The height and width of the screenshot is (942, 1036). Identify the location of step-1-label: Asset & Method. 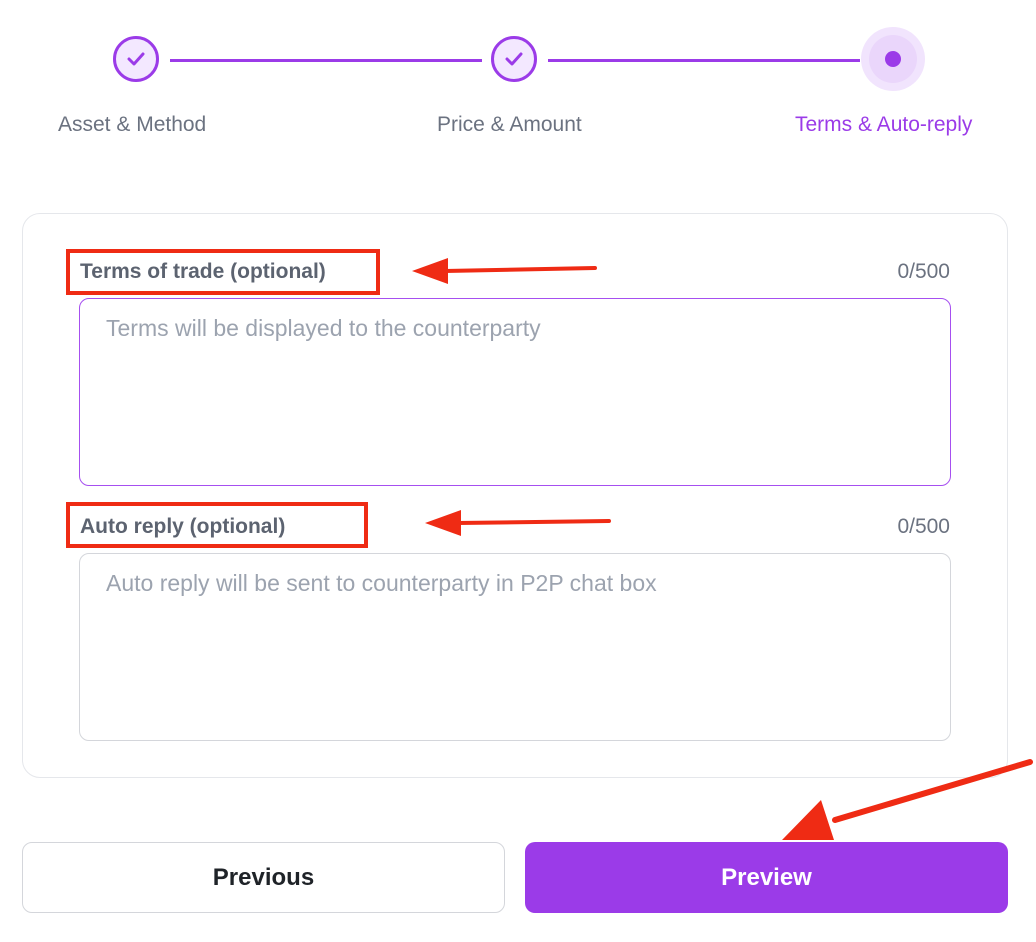
(132, 124).